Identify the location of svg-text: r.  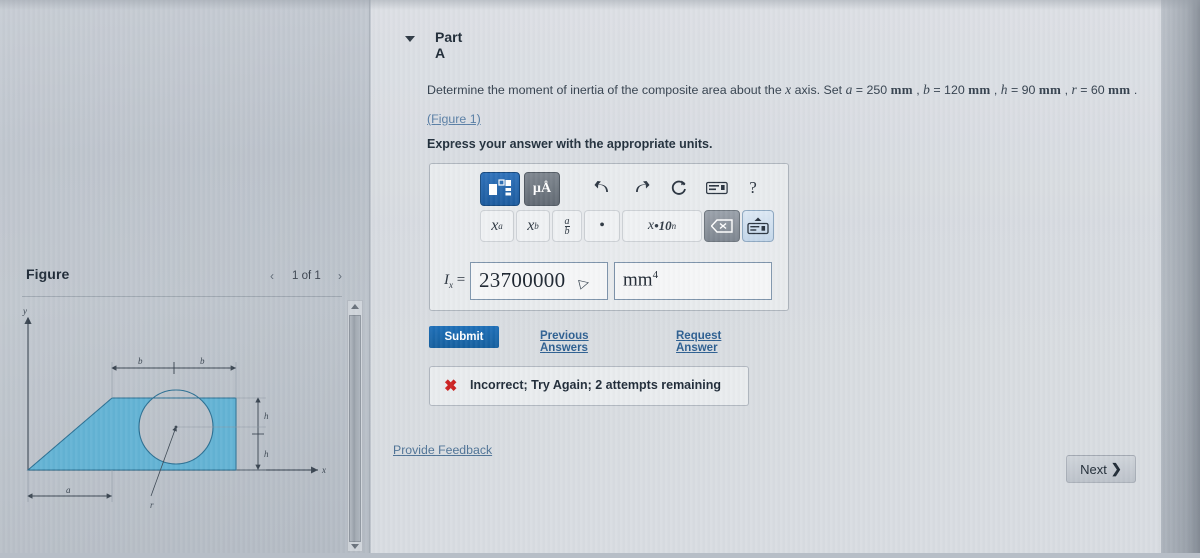
(152, 505).